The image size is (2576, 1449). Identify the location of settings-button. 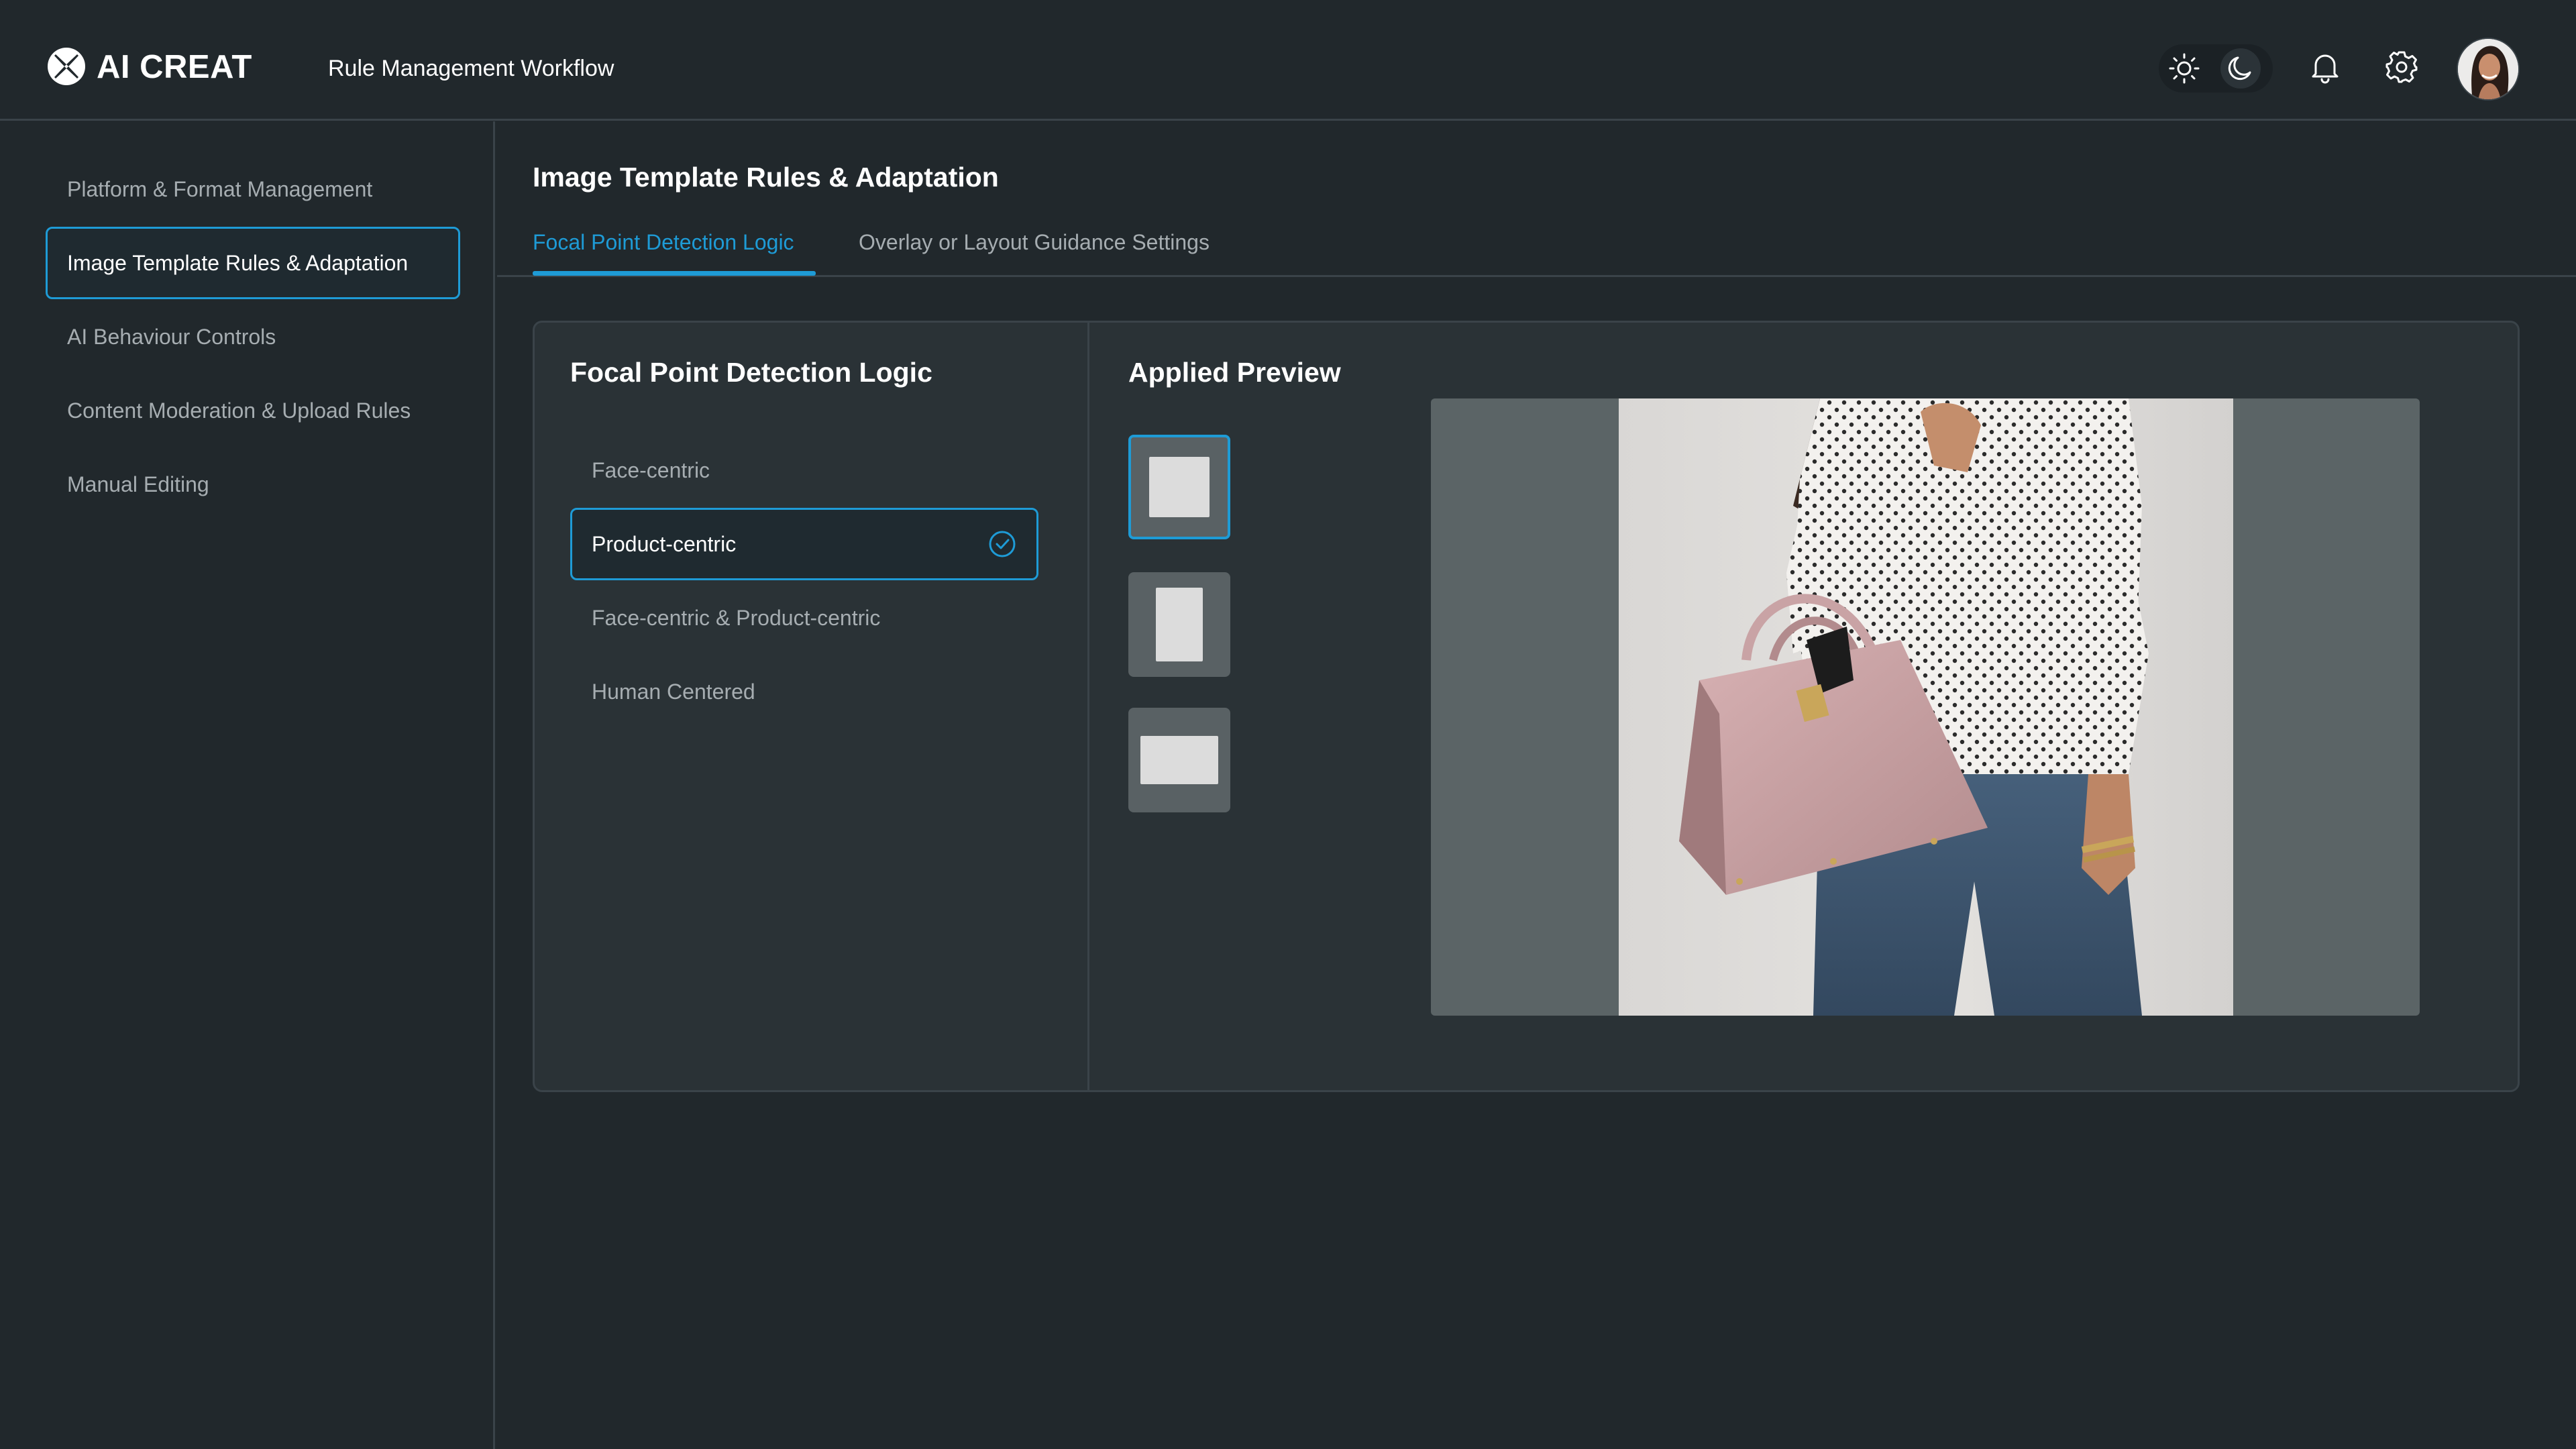
(2401, 67).